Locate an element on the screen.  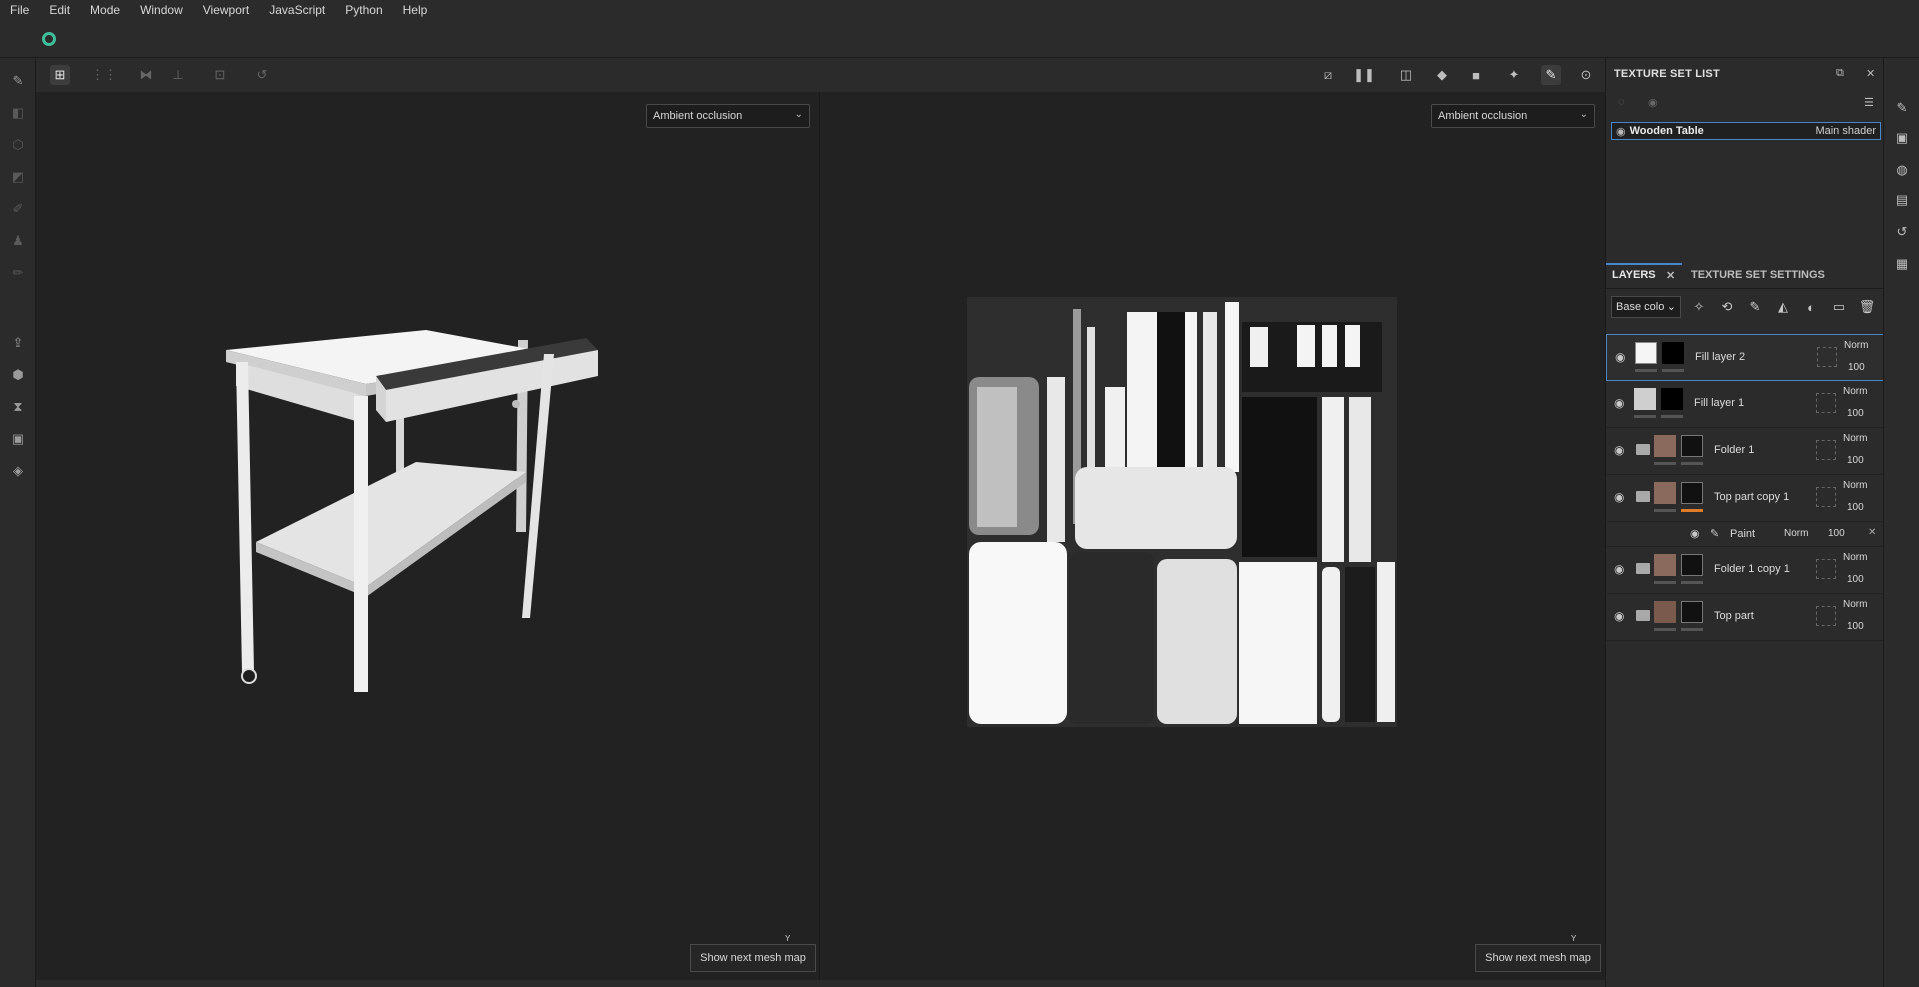
menu-window: Window is located at coordinates (161, 10).